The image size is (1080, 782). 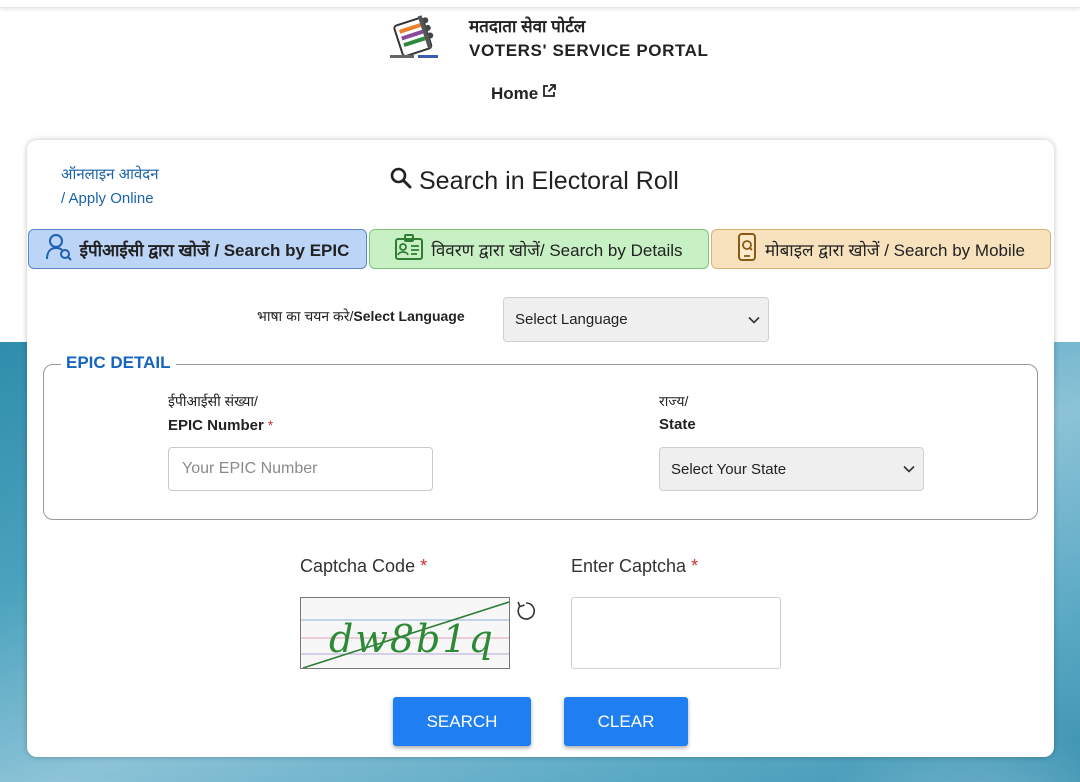 I want to click on epic-detail-legend: EPIC DETAIL, so click(x=118, y=363).